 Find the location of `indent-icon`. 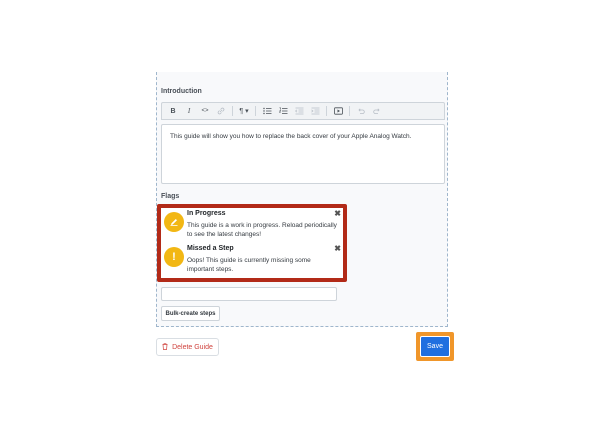

indent-icon is located at coordinates (315, 111).